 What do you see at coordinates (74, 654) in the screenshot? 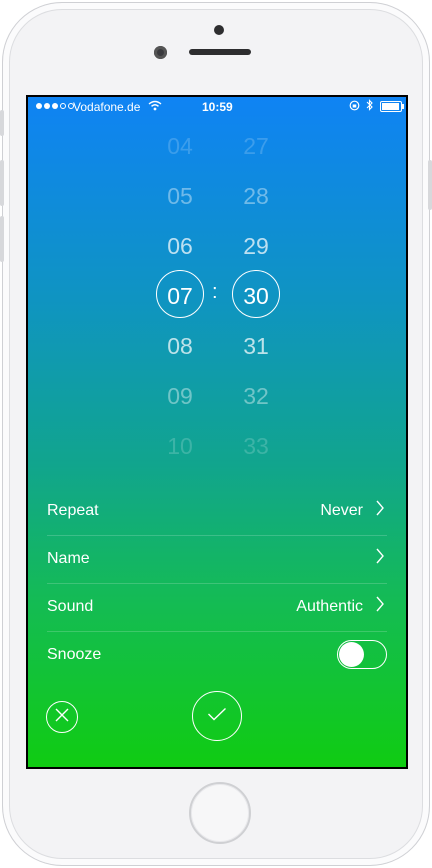
I see `snooze-label: Snooze` at bounding box center [74, 654].